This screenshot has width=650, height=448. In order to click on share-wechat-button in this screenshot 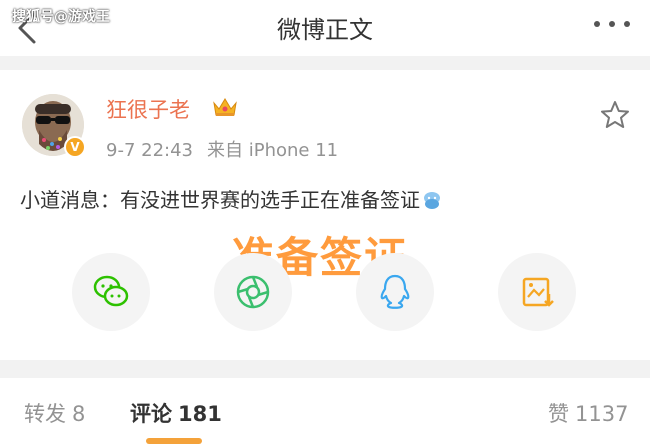, I will do `click(111, 292)`.